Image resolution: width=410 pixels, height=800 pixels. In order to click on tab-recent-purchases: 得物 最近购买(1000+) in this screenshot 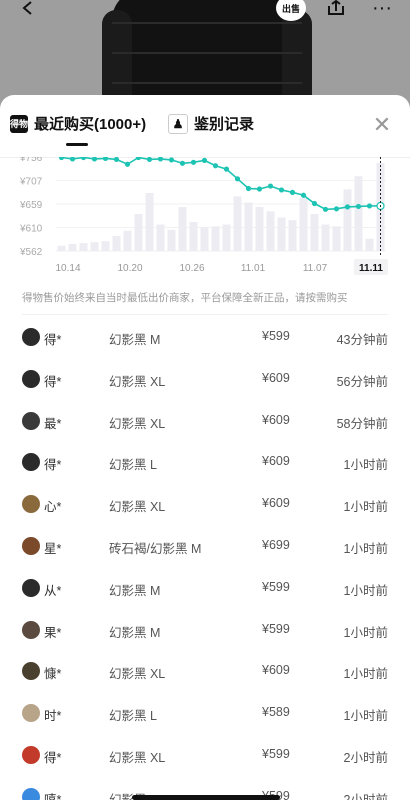, I will do `click(78, 123)`.